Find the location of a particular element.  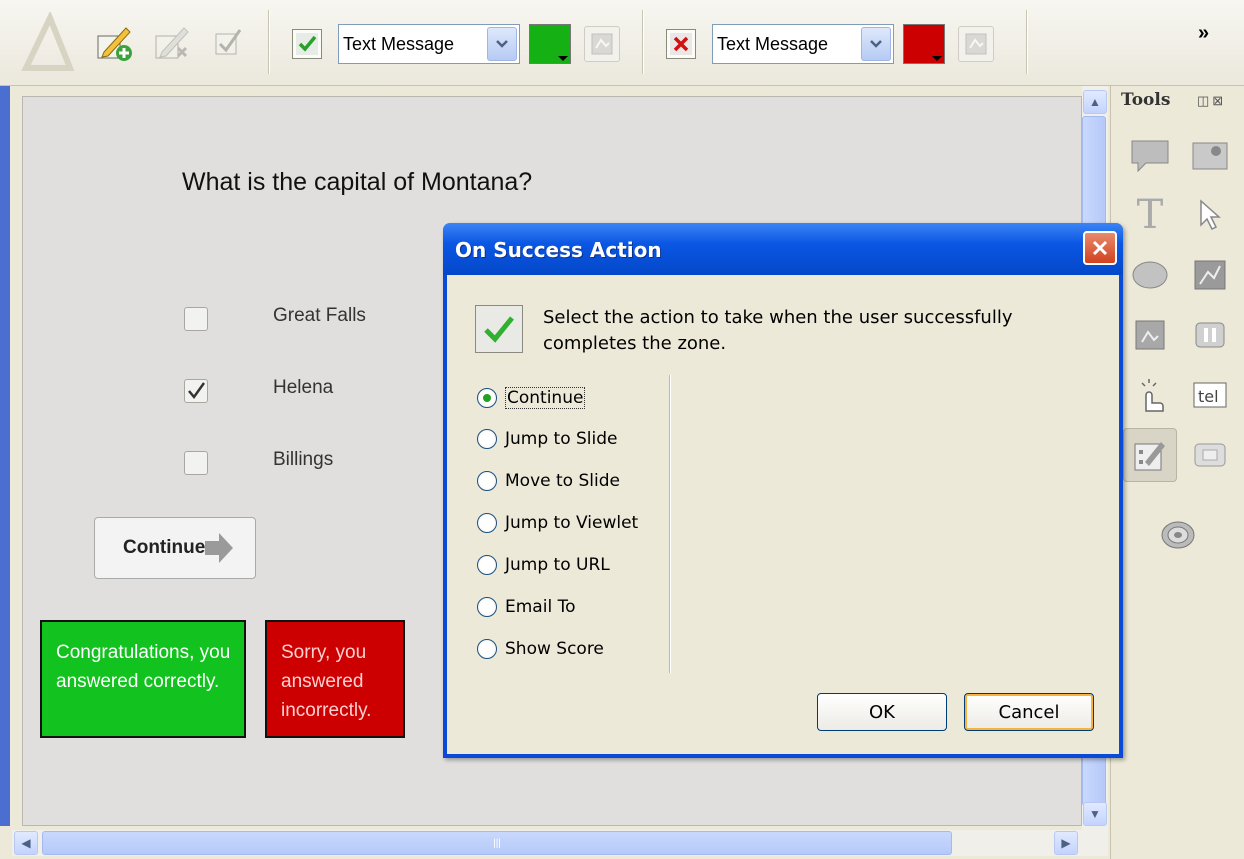

failure-action-value: Text Message is located at coordinates (773, 44).